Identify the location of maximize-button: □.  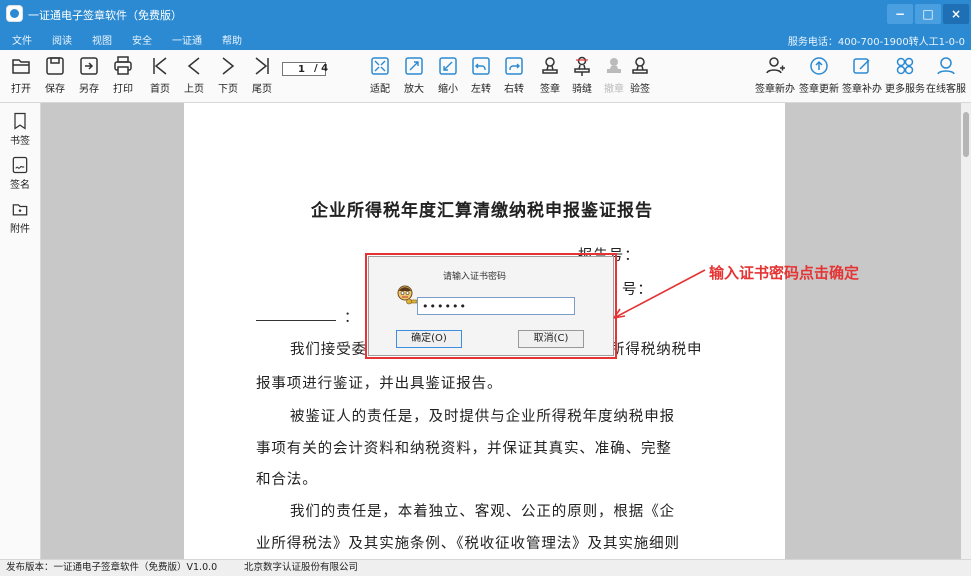
(928, 14).